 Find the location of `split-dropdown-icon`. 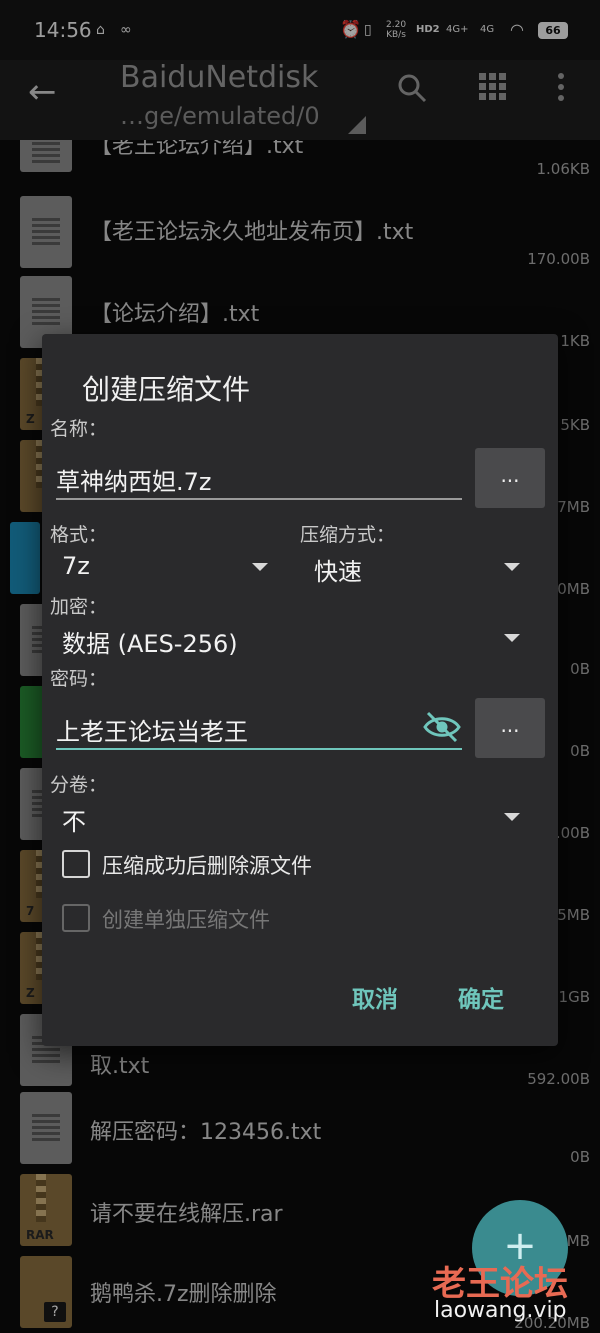

split-dropdown-icon is located at coordinates (512, 817).